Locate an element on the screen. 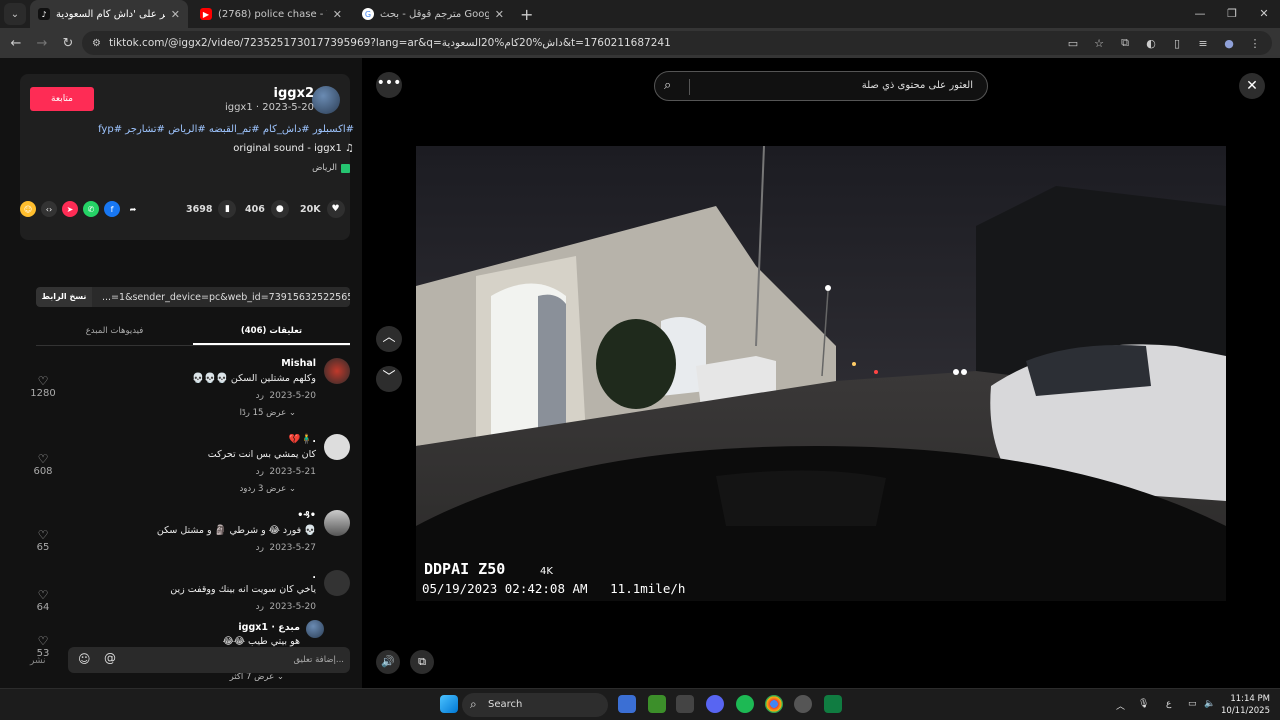  commenter-name: •₰• is located at coordinates (306, 515).